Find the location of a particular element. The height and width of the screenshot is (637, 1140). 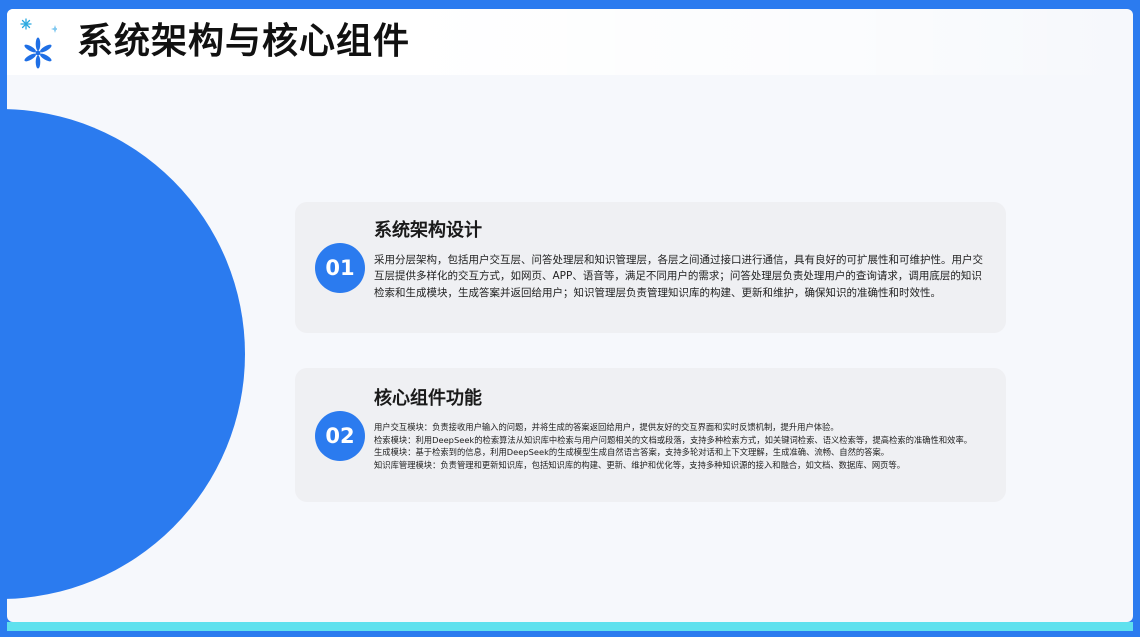

section-number-badge: 02 is located at coordinates (340, 436).